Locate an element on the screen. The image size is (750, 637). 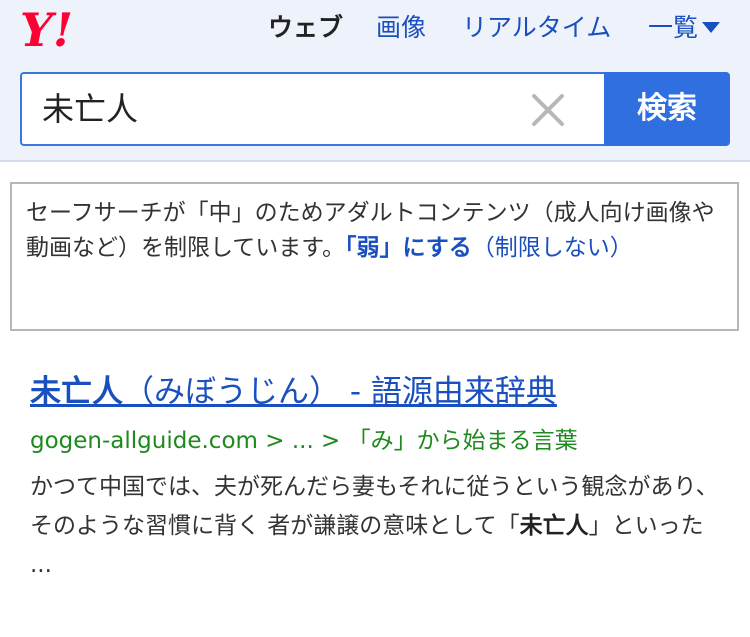
nav-tabs: ウェブ 画像 リアルタイム 一覧 is located at coordinates (375, 28).